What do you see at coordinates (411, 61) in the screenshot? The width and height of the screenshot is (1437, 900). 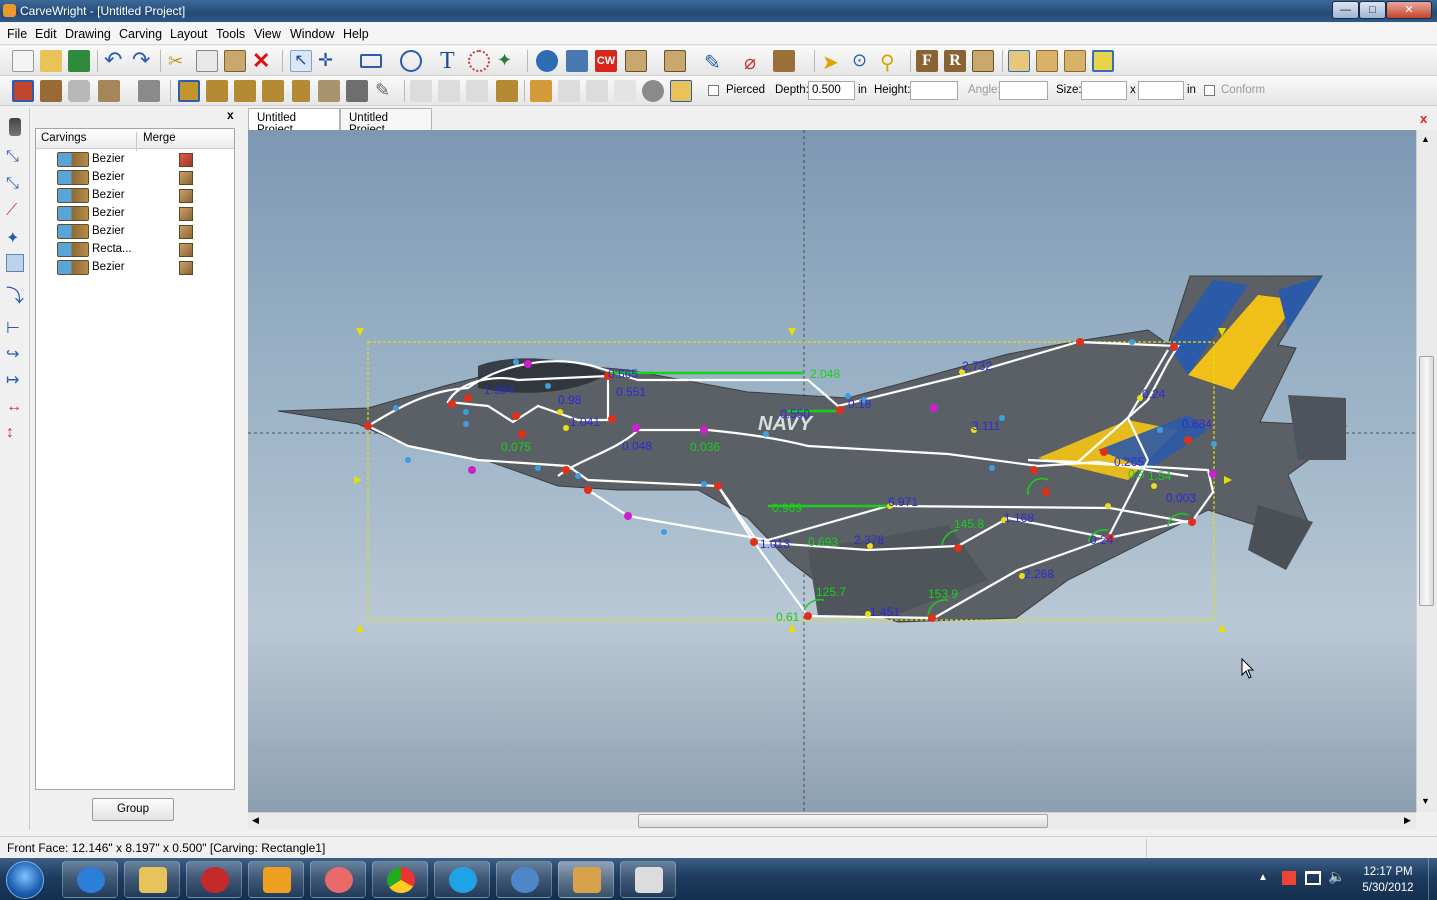 I see `ellipse-tool-icon` at bounding box center [411, 61].